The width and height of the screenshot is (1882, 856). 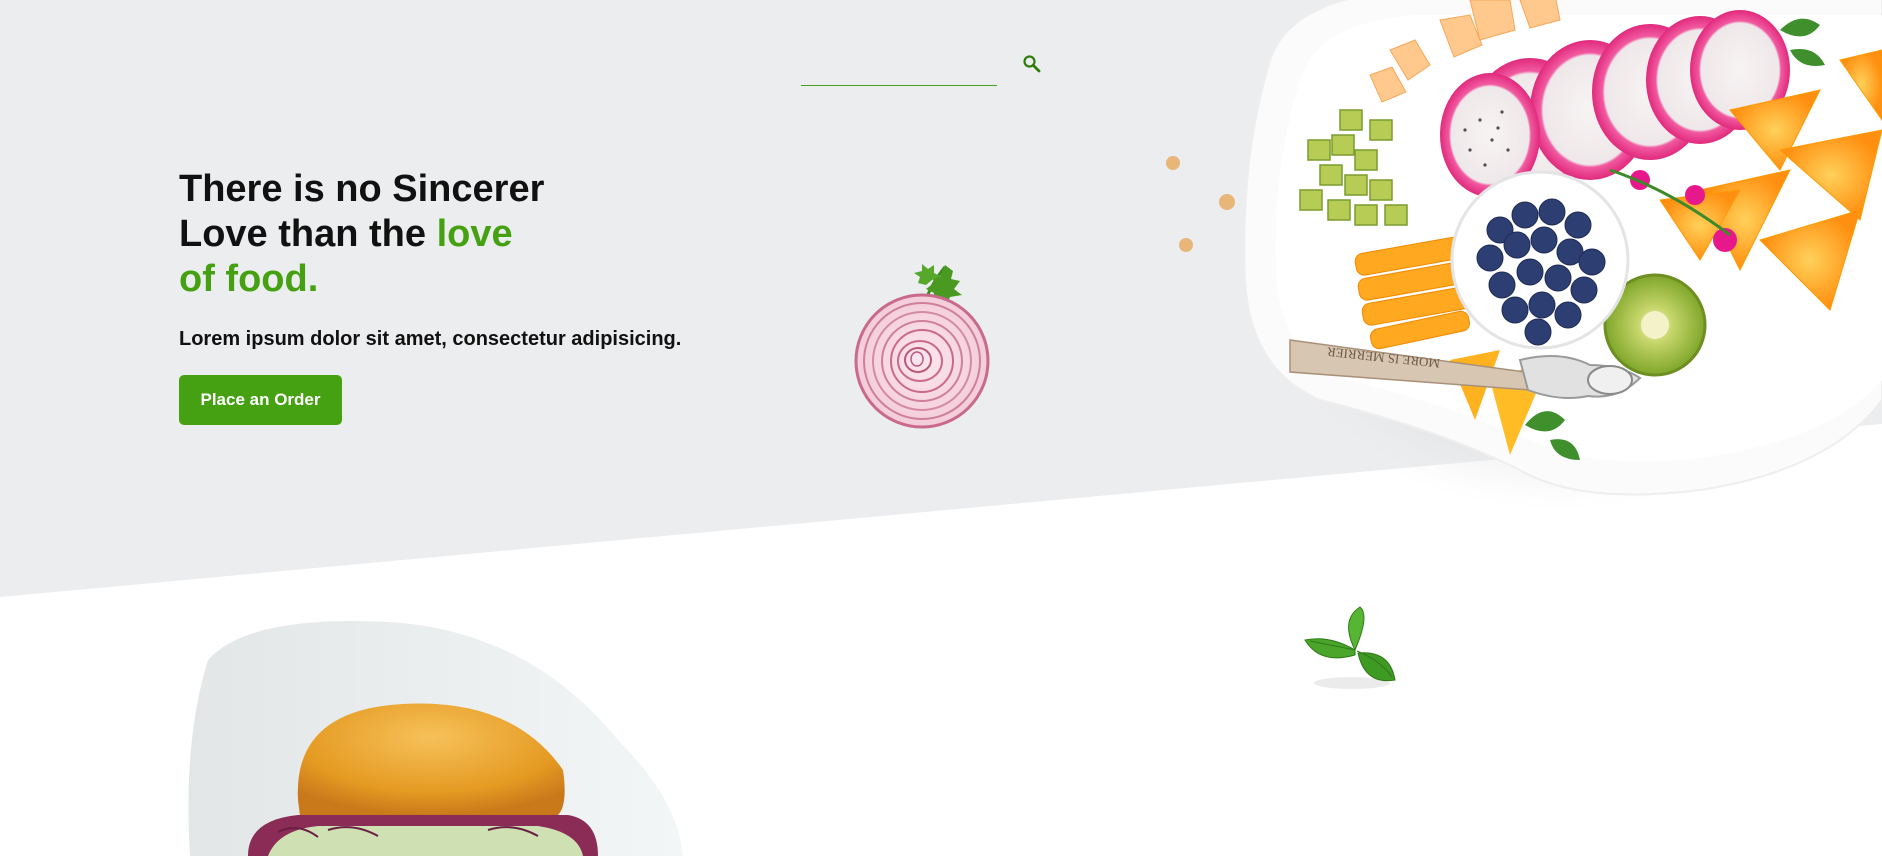 I want to click on hero-title-line2: Love than the, so click(x=308, y=234).